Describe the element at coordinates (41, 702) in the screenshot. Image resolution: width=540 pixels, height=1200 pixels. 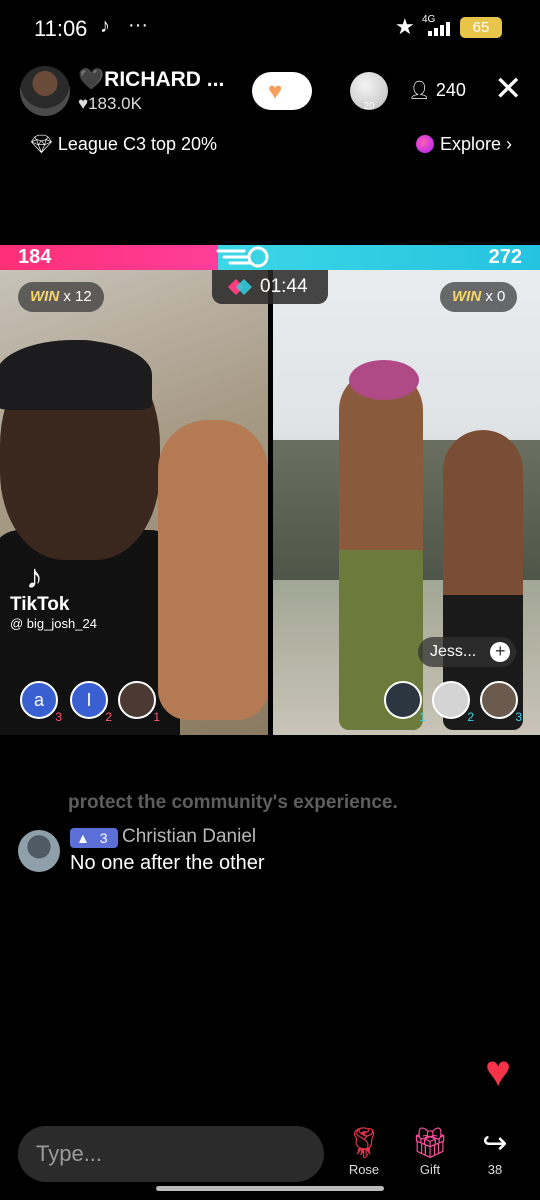
I see `left-supporter-1: a 3` at that location.